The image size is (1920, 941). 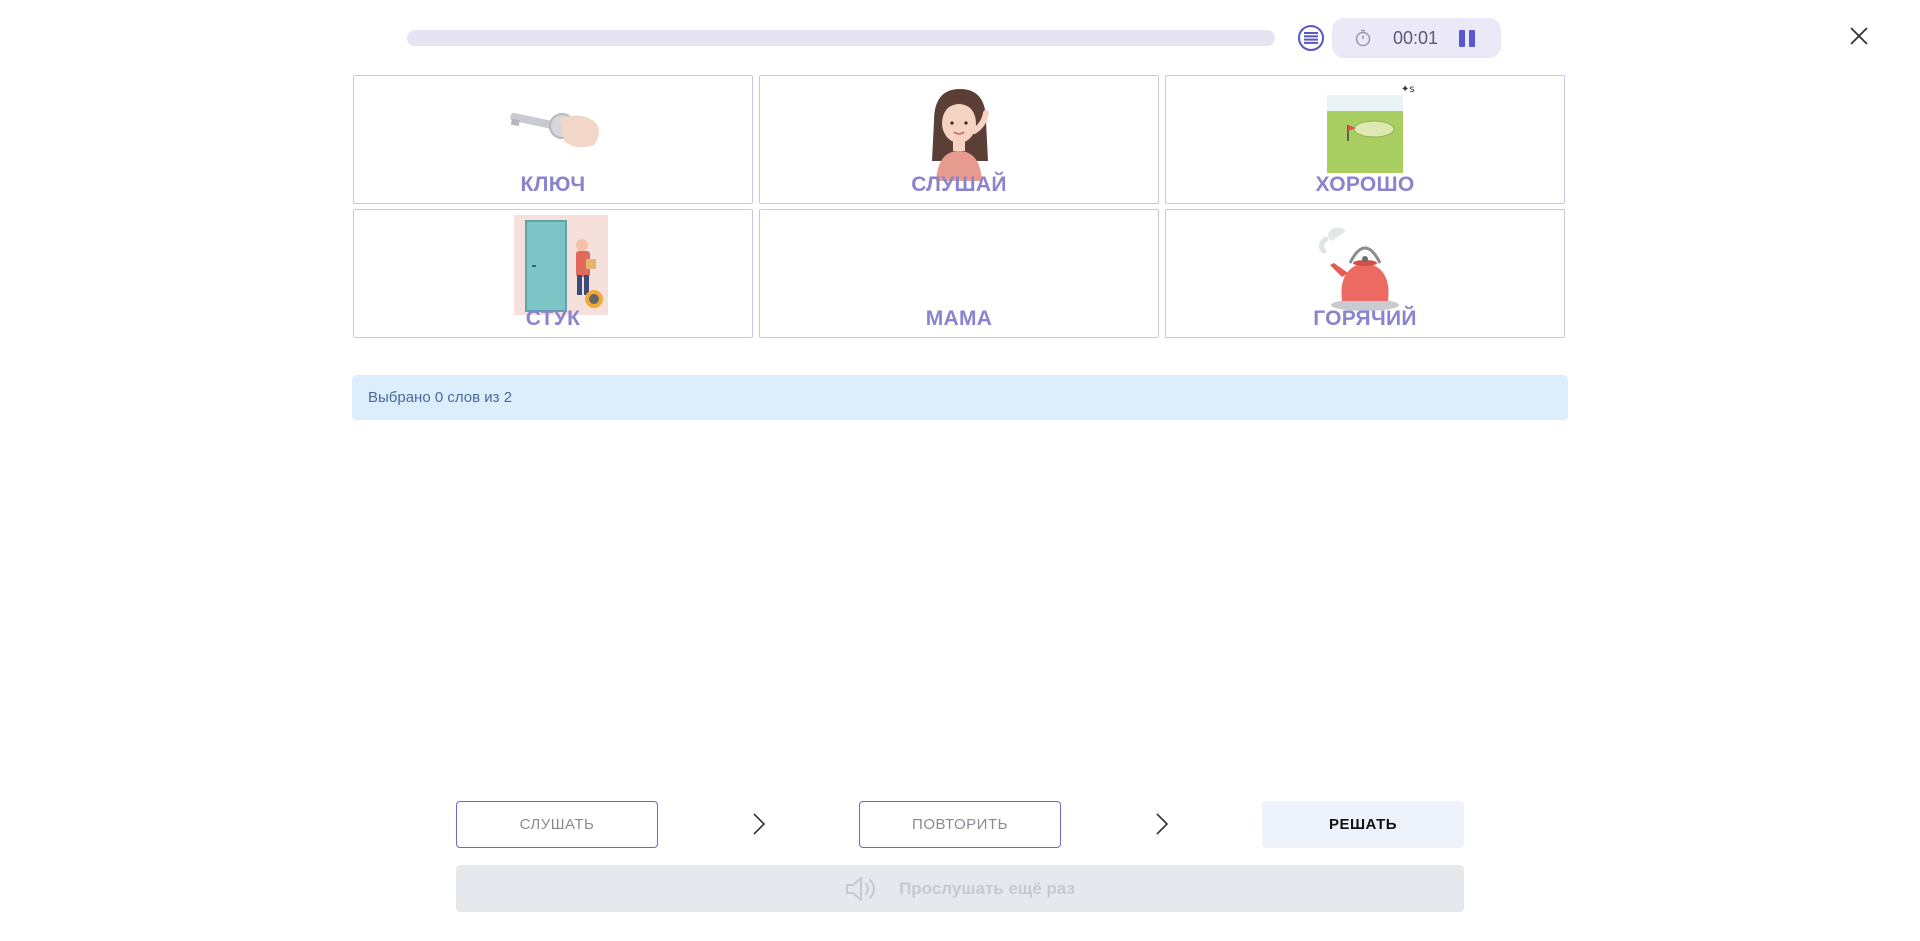 I want to click on close-icon, so click(x=1859, y=36).